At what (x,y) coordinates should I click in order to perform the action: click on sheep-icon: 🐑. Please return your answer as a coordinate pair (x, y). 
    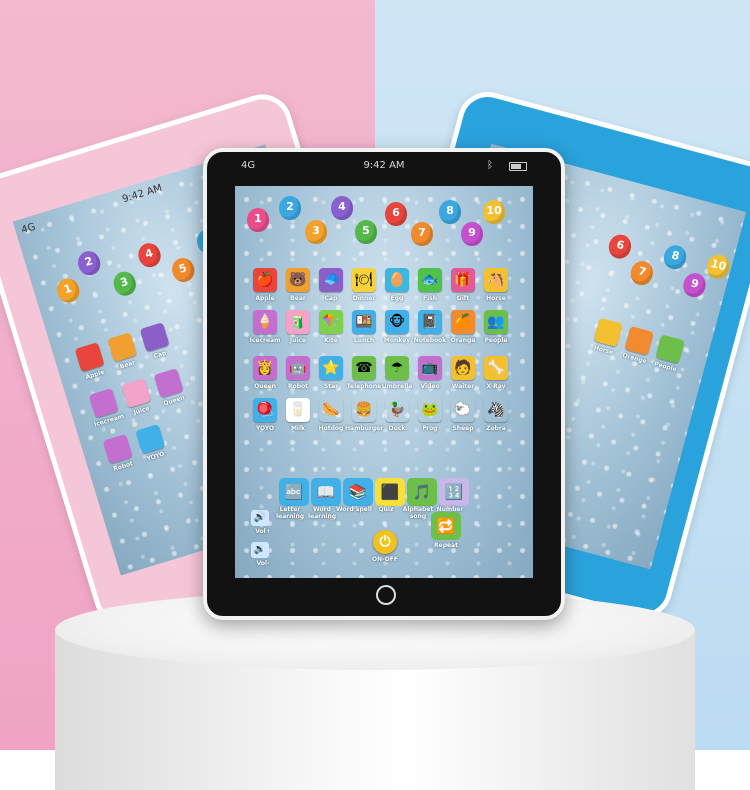
    Looking at the image, I should click on (463, 410).